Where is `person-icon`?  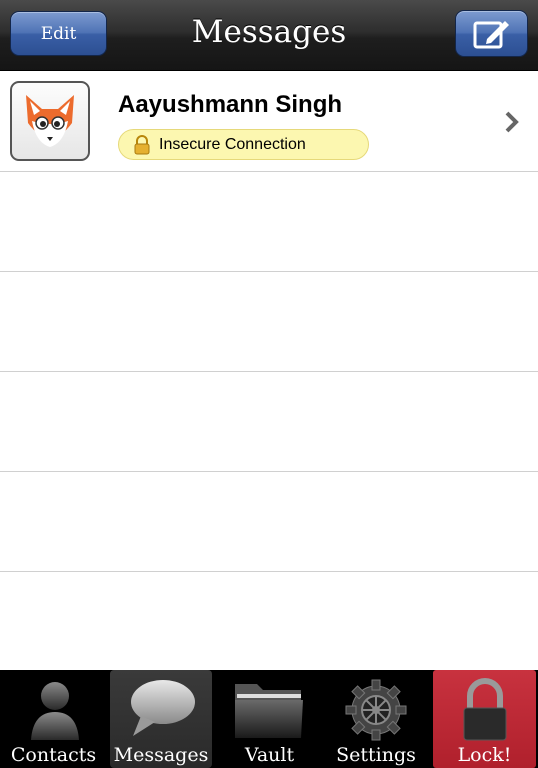
person-icon is located at coordinates (55, 711).